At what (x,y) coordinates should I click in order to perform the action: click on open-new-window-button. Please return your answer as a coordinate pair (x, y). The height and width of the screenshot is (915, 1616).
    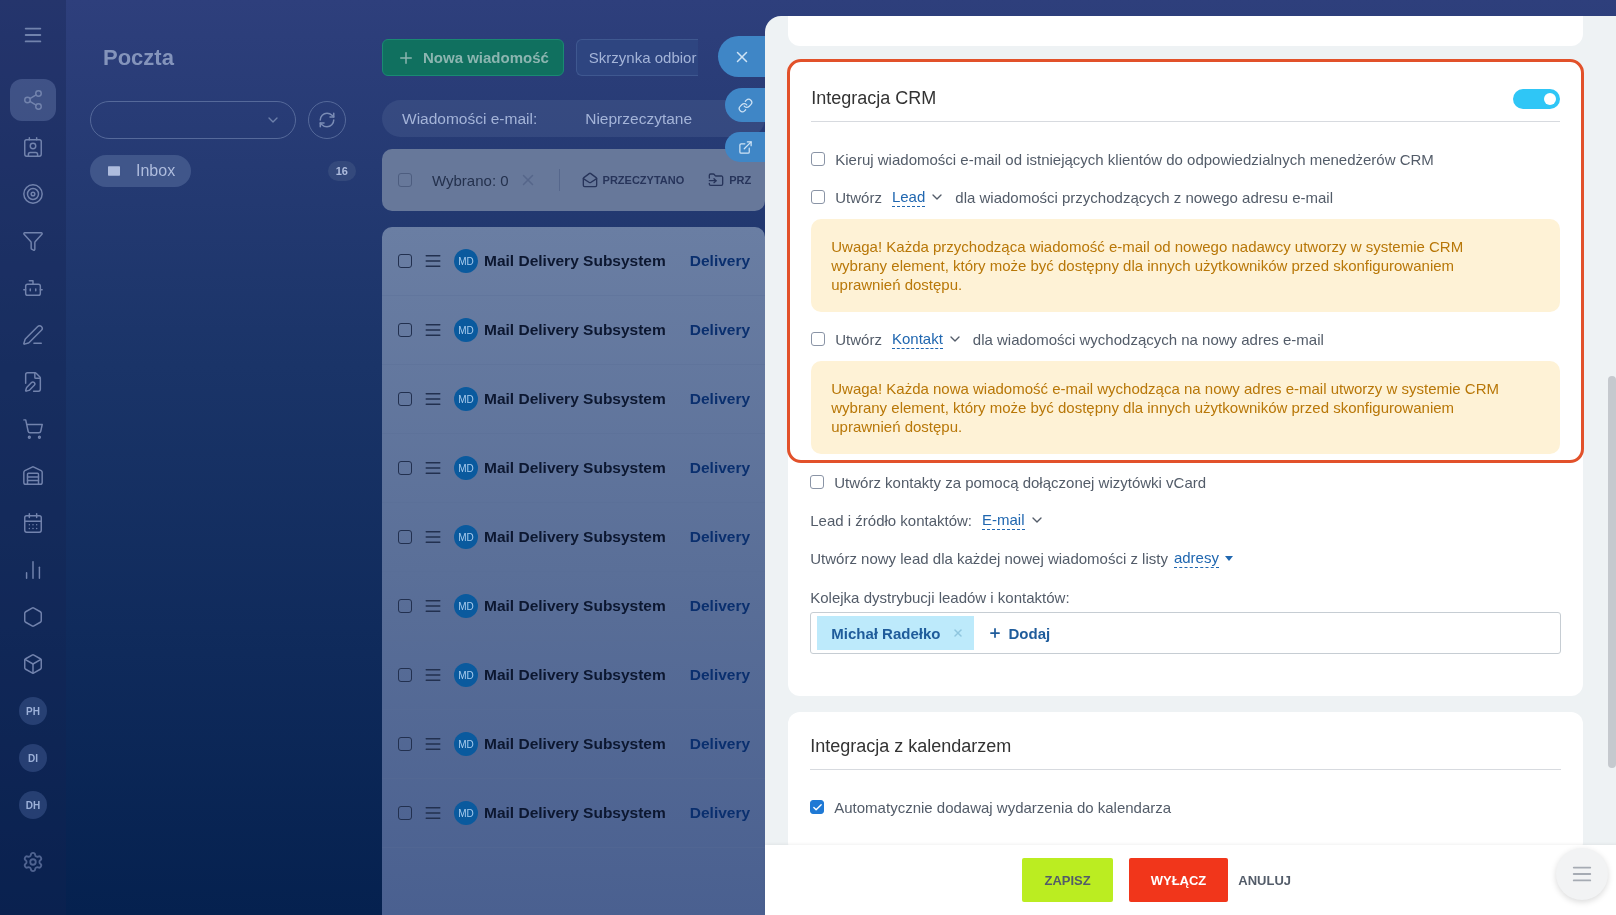
    Looking at the image, I should click on (745, 147).